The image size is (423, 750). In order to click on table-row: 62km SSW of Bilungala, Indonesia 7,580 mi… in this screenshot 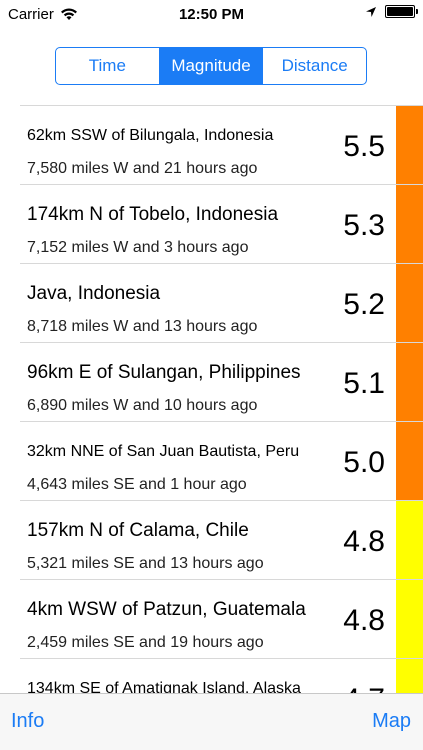, I will do `click(221, 145)`.